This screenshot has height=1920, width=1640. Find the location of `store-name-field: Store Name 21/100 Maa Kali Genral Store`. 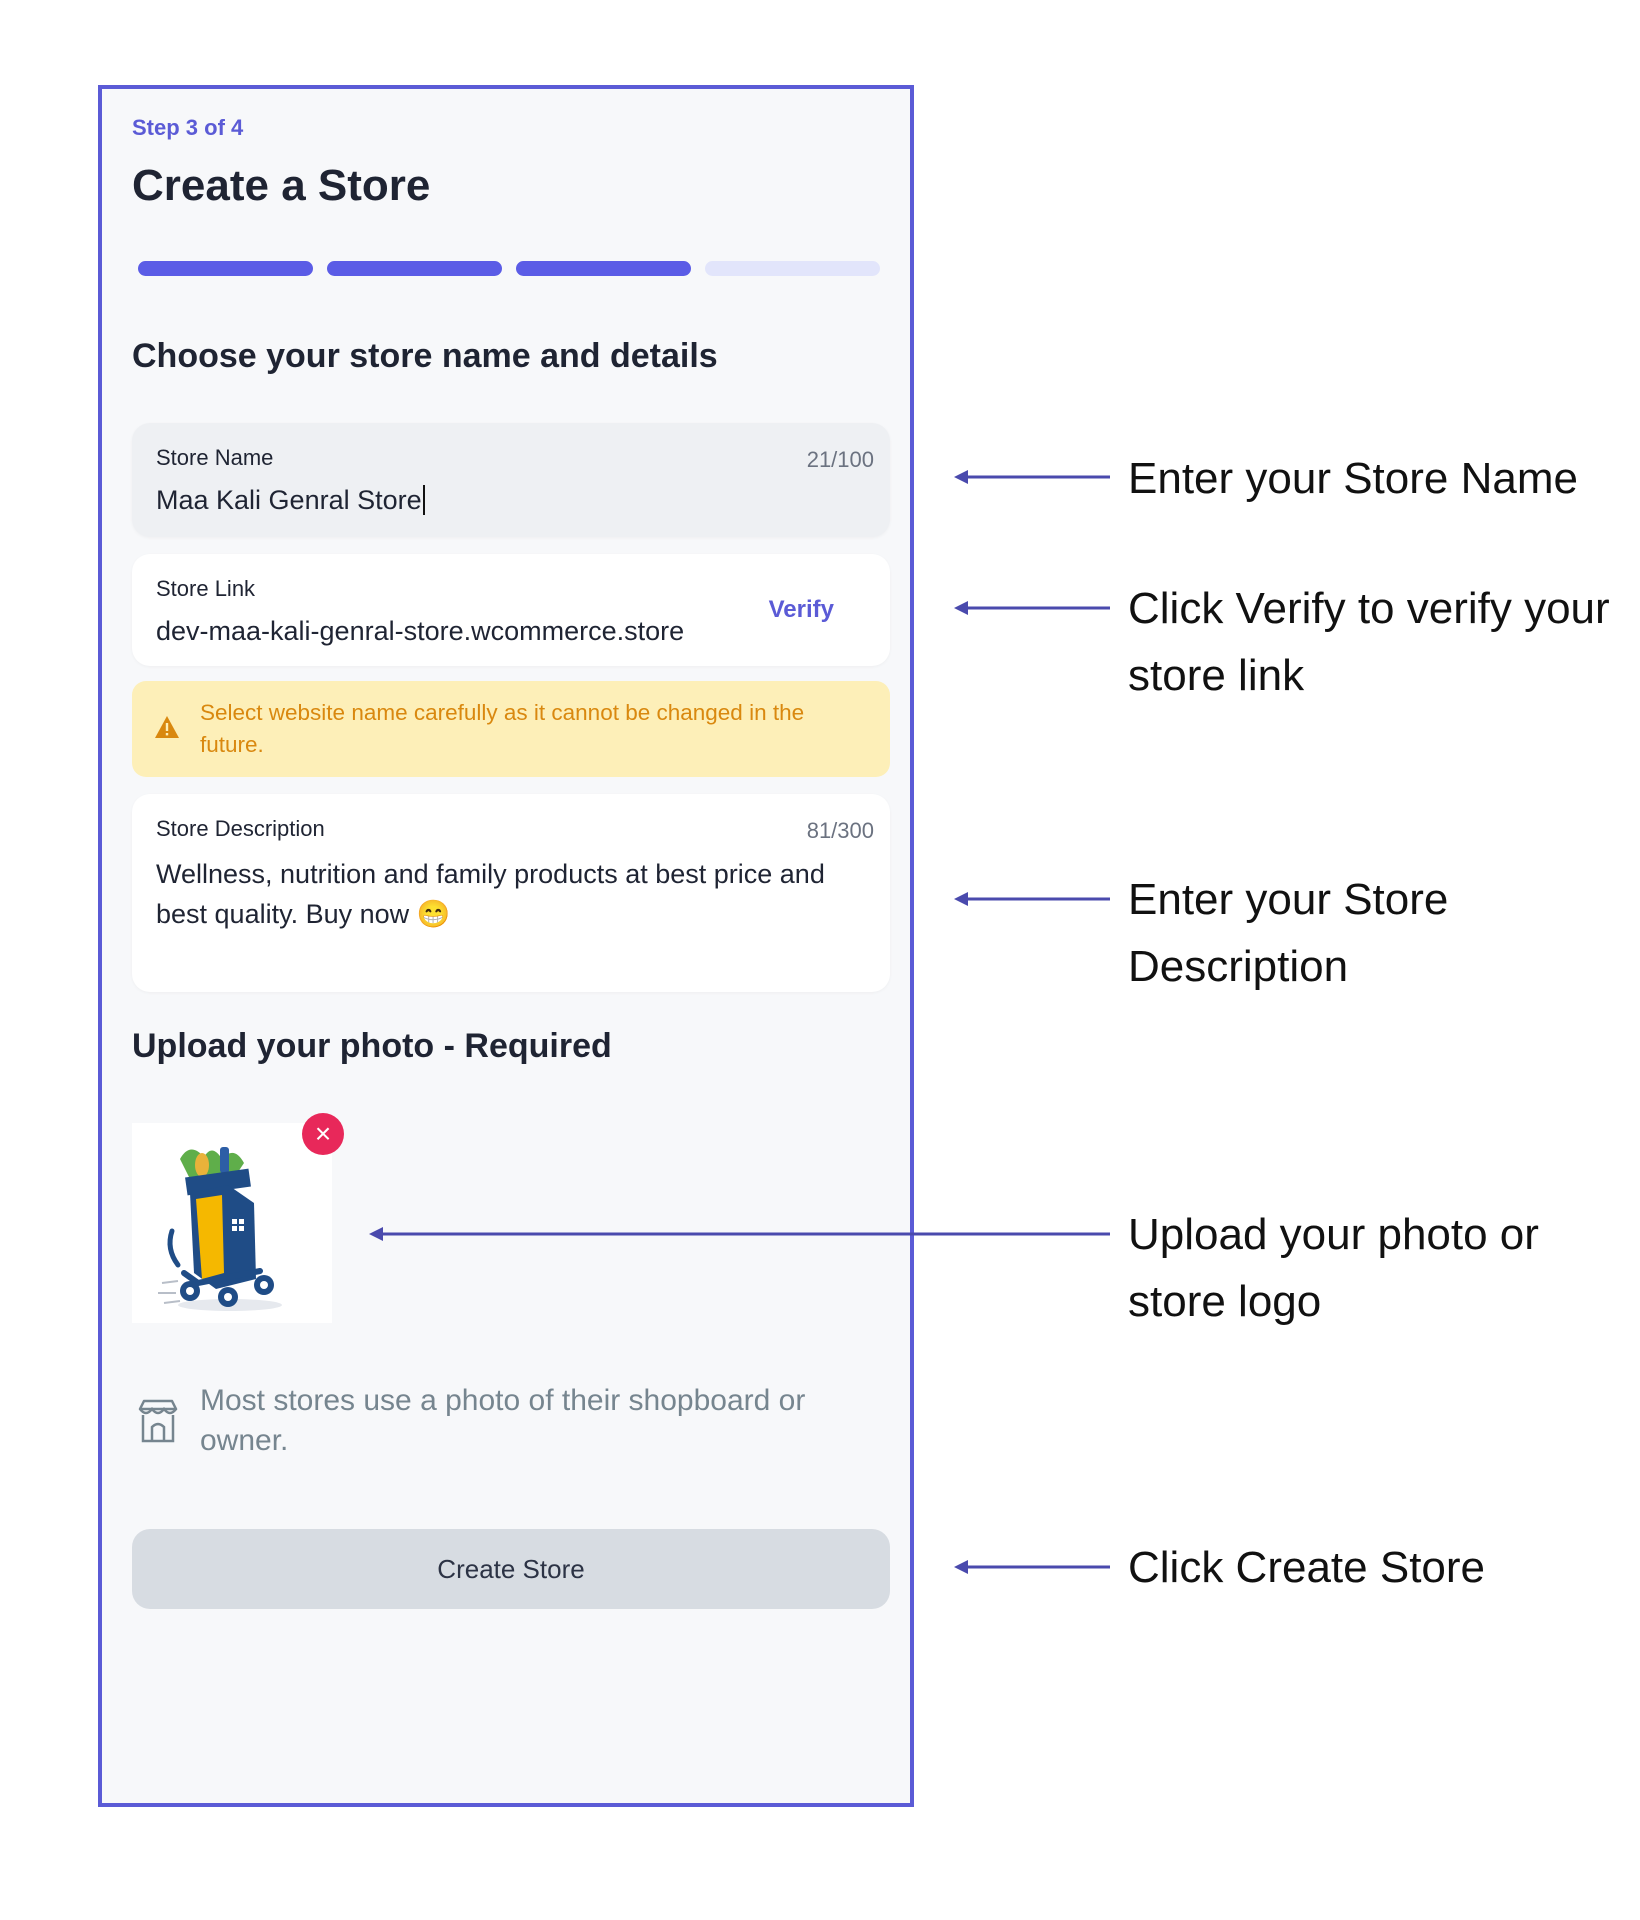

store-name-field: Store Name 21/100 Maa Kali Genral Store is located at coordinates (511, 480).